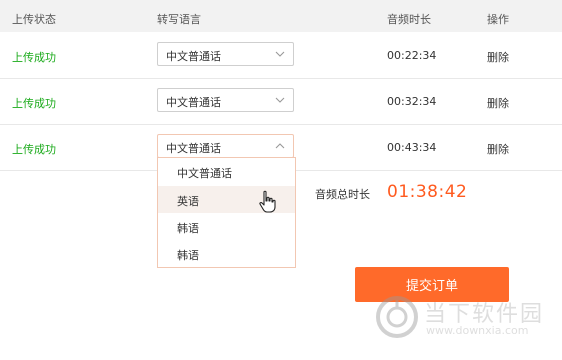 The width and height of the screenshot is (562, 360). Describe the element at coordinates (427, 192) in the screenshot. I see `total-duration-value: 01:38:42` at that location.